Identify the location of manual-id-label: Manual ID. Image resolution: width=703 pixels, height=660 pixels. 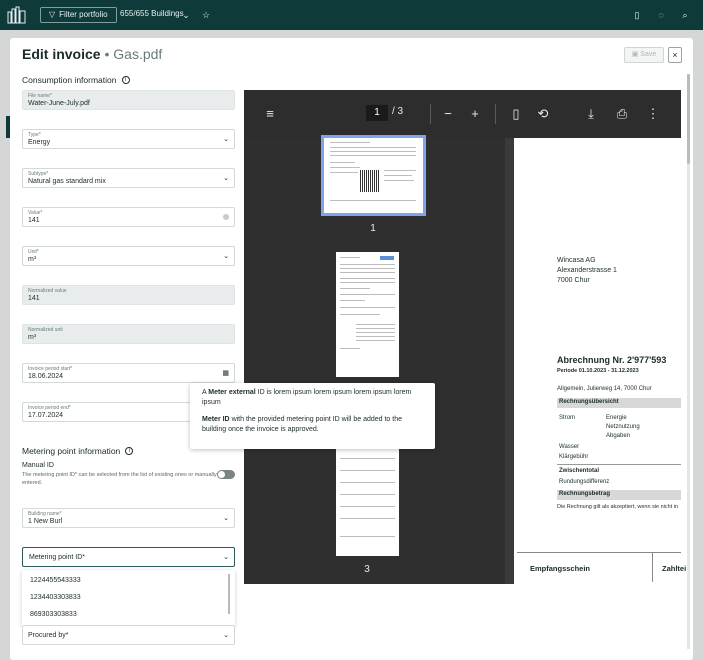
(38, 465).